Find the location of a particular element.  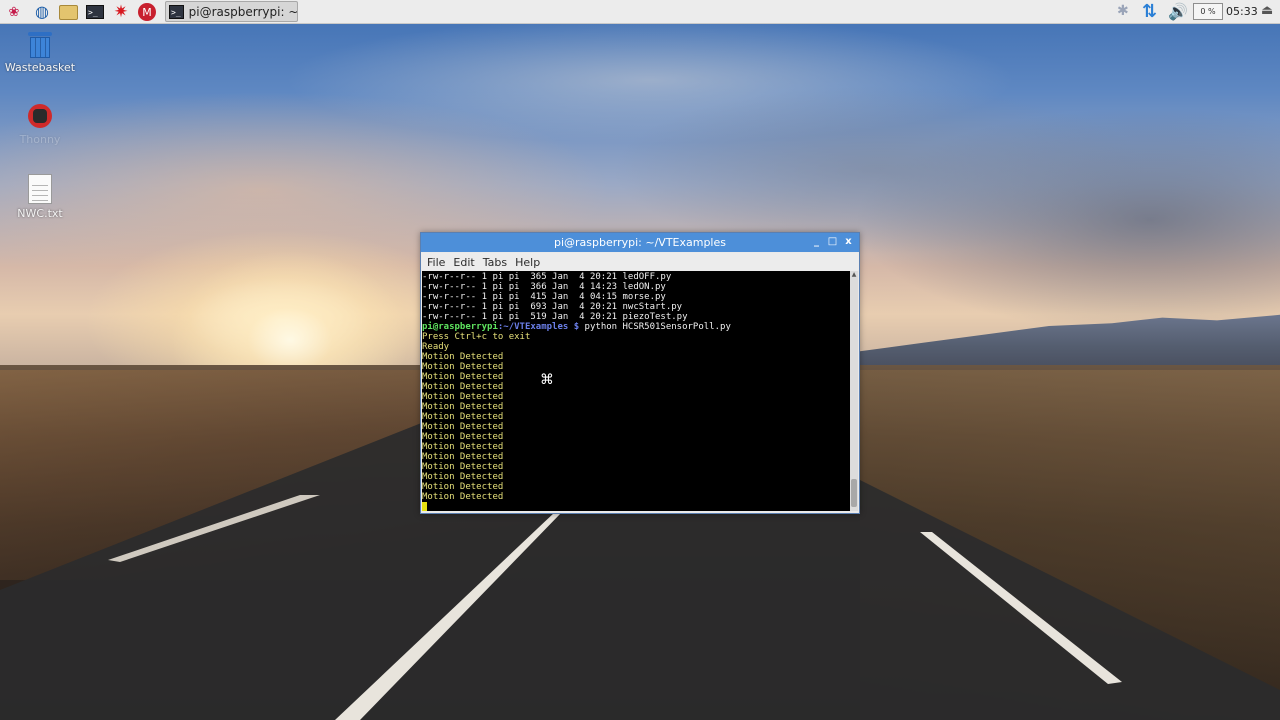

desktop-icon-thonny: Thonny is located at coordinates (40, 123).